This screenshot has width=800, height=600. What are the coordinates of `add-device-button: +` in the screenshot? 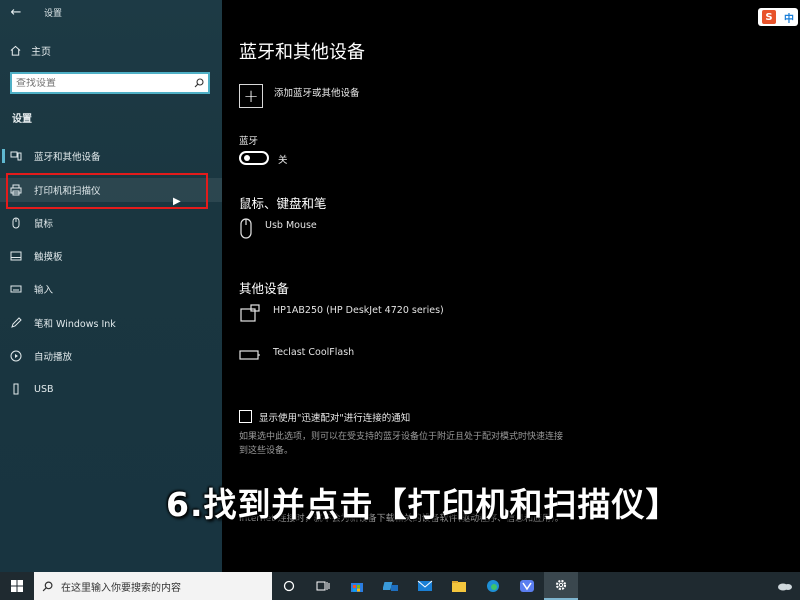 It's located at (251, 96).